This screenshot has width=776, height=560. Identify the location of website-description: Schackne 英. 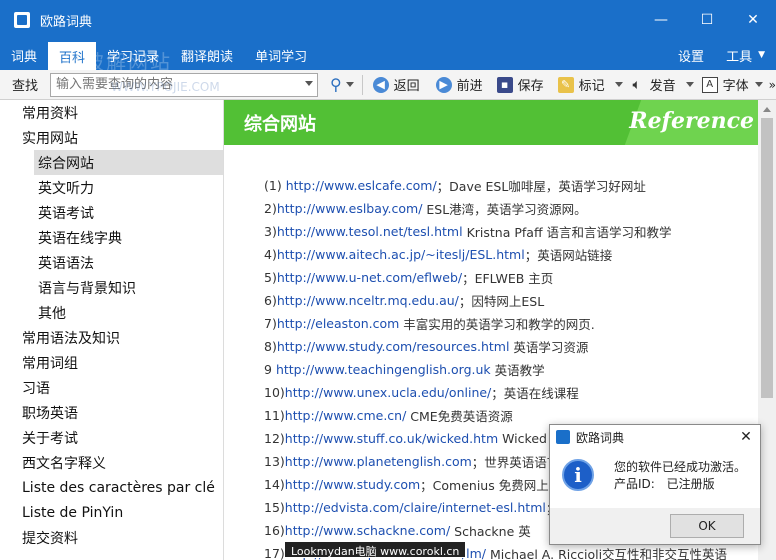
(490, 531).